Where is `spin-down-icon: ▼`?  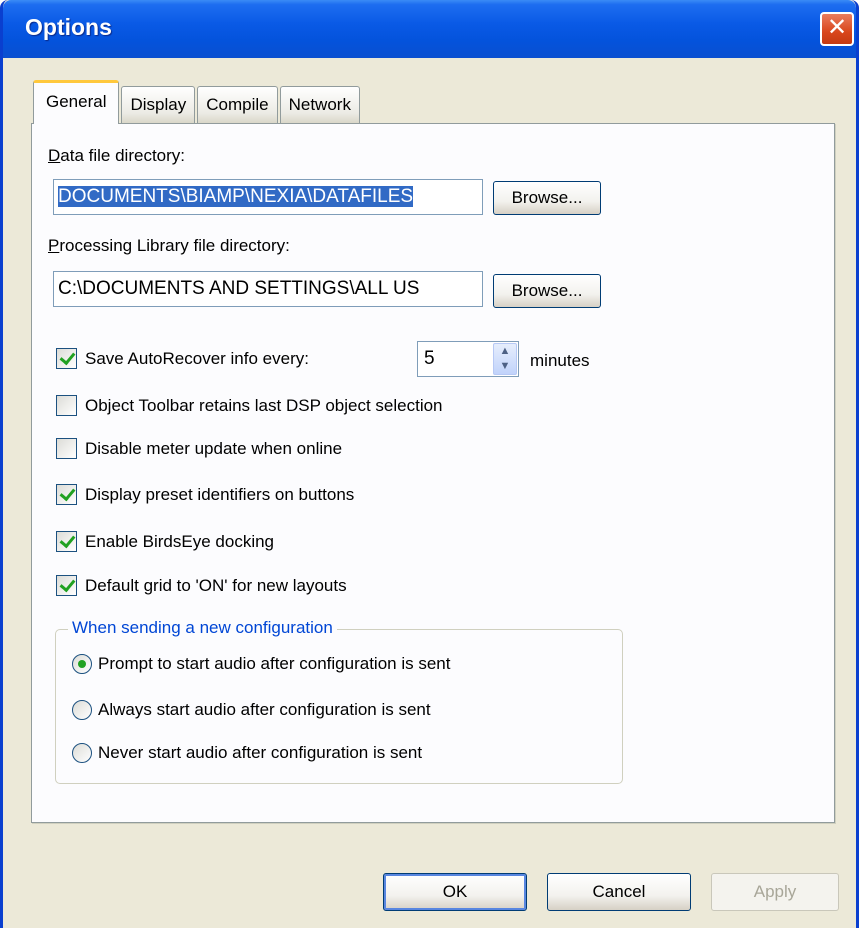 spin-down-icon: ▼ is located at coordinates (505, 366).